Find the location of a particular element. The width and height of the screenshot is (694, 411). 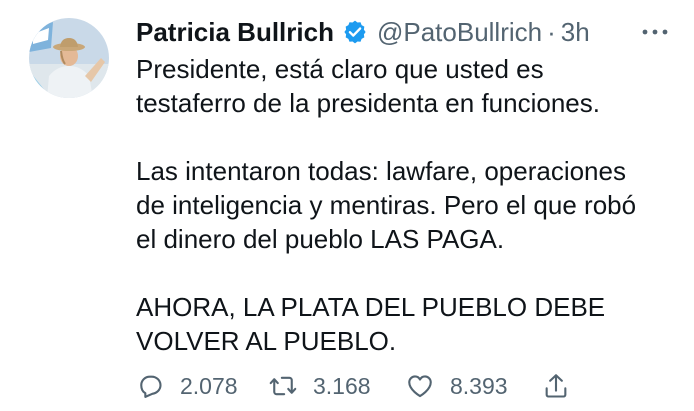

action-bar: 2.078 3.168 8.393 is located at coordinates (406, 386).